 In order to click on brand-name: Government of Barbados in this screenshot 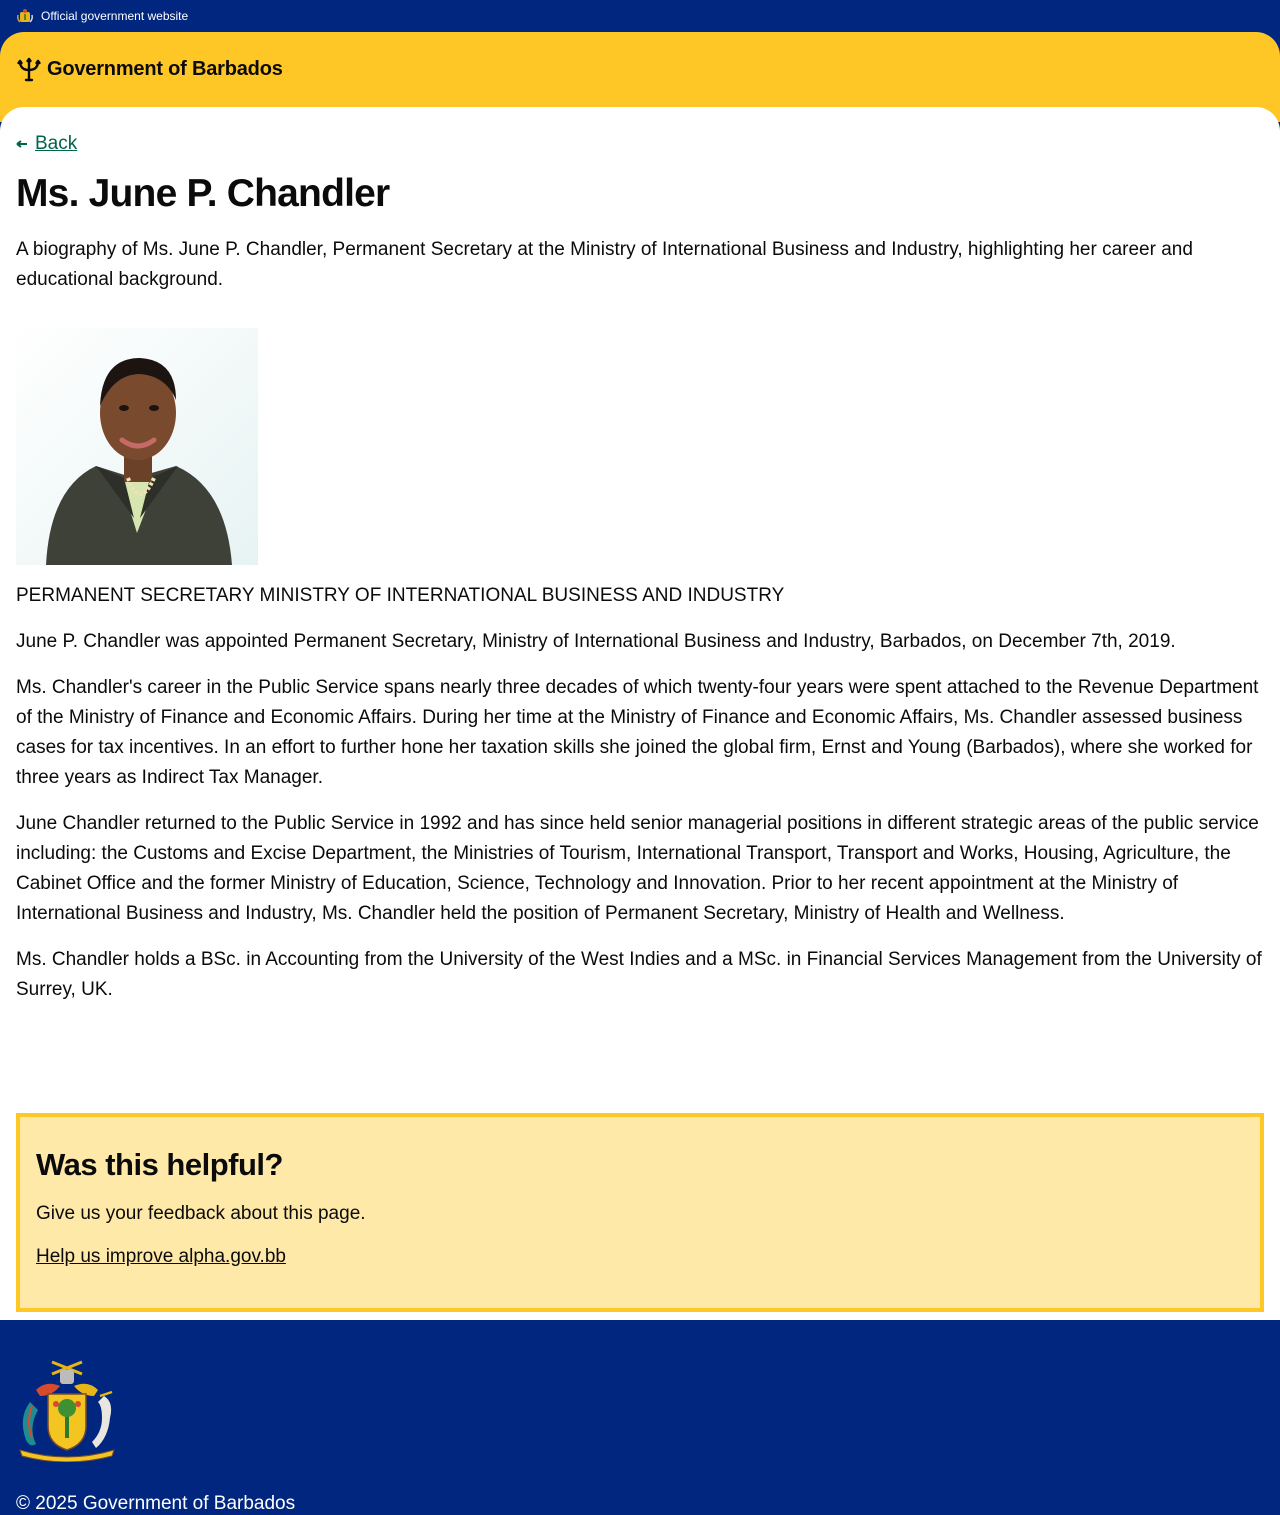, I will do `click(165, 68)`.